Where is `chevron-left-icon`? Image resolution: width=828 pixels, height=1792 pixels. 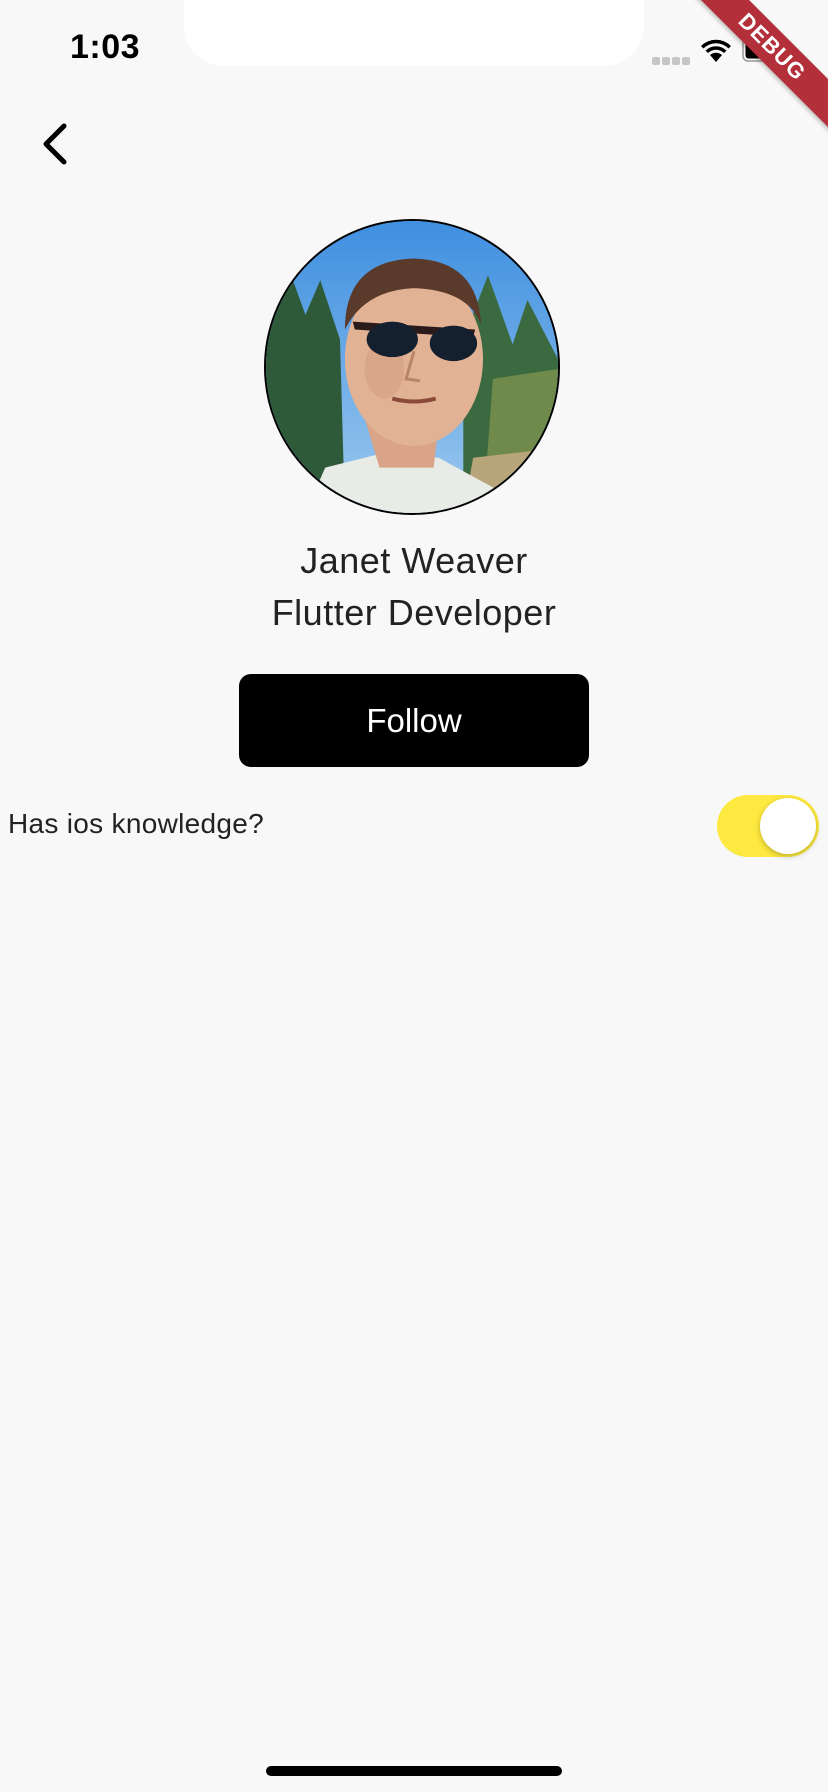 chevron-left-icon is located at coordinates (55, 144).